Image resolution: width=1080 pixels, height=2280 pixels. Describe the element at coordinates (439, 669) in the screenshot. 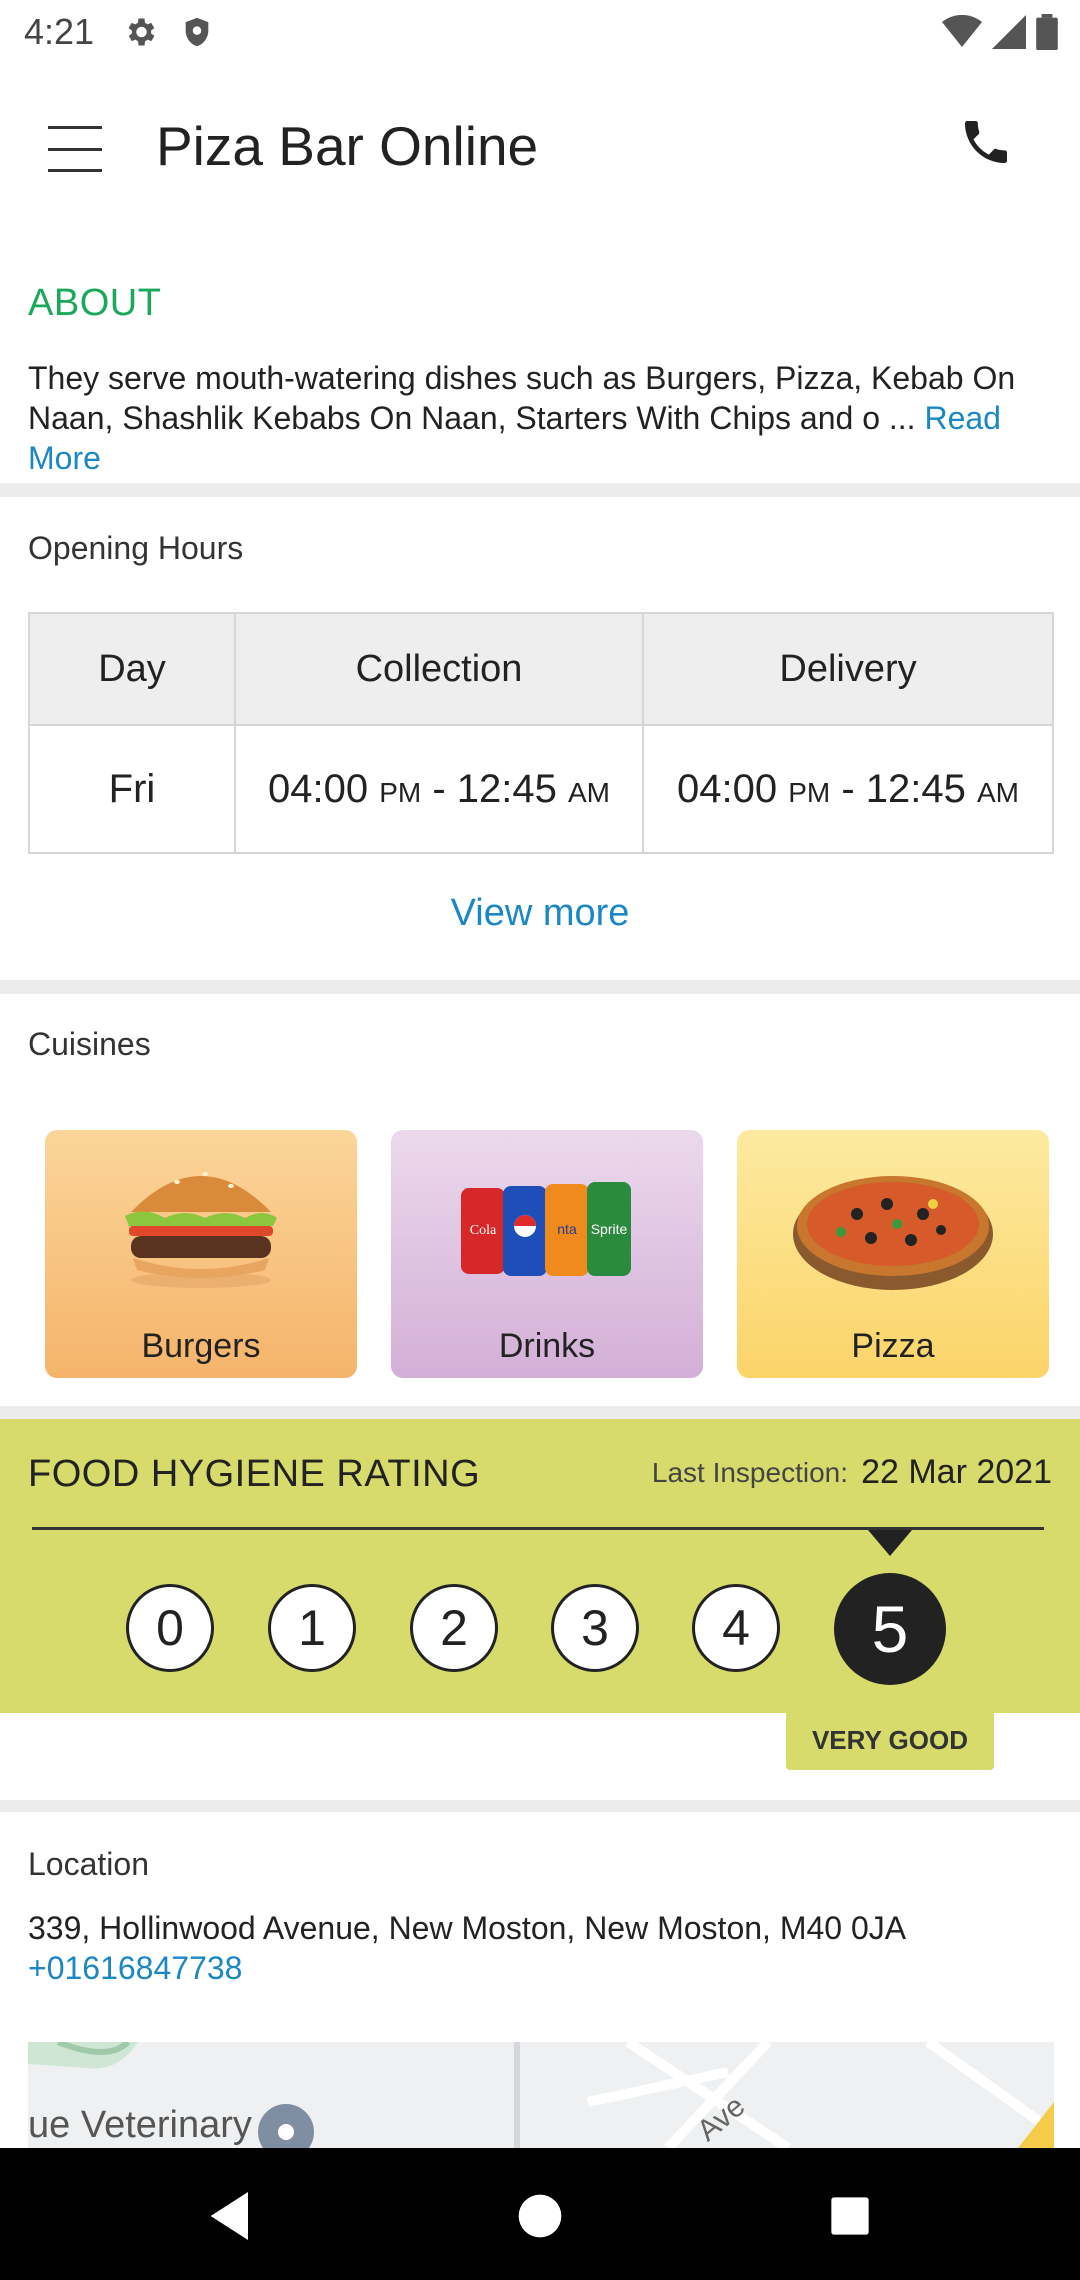

I see `header-collection: Collection` at that location.